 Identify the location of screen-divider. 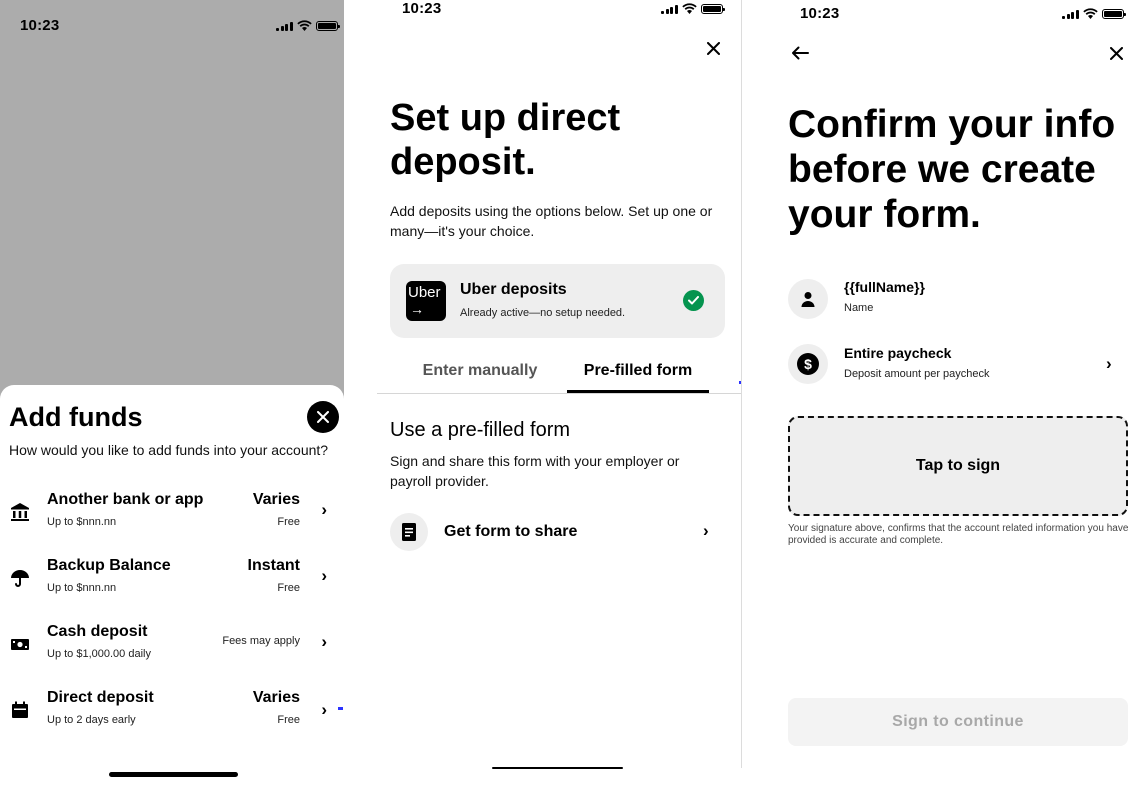
(741, 384).